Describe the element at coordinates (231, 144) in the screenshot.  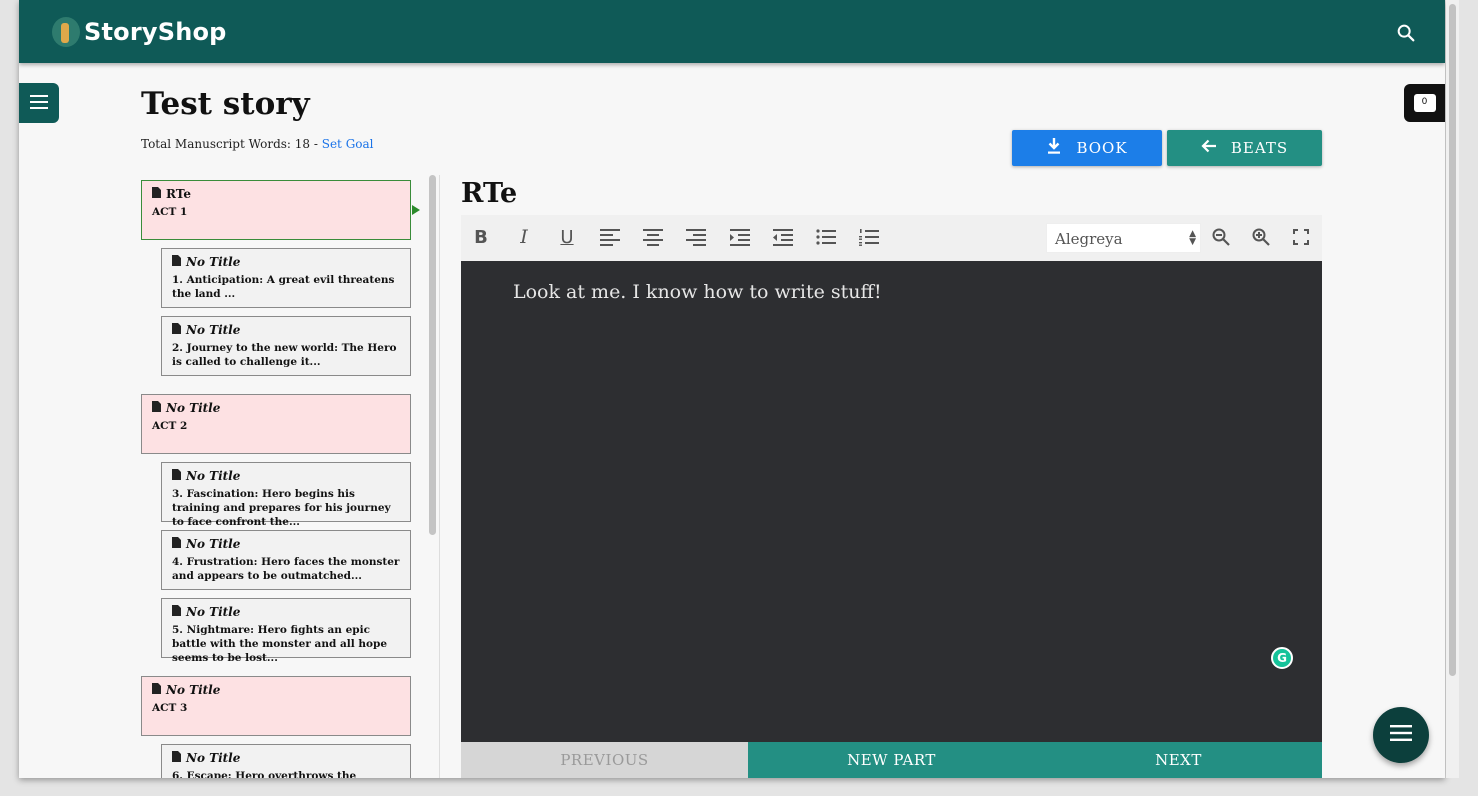
I see `wordcount-label: Total Manuscript Words: 18 -` at that location.